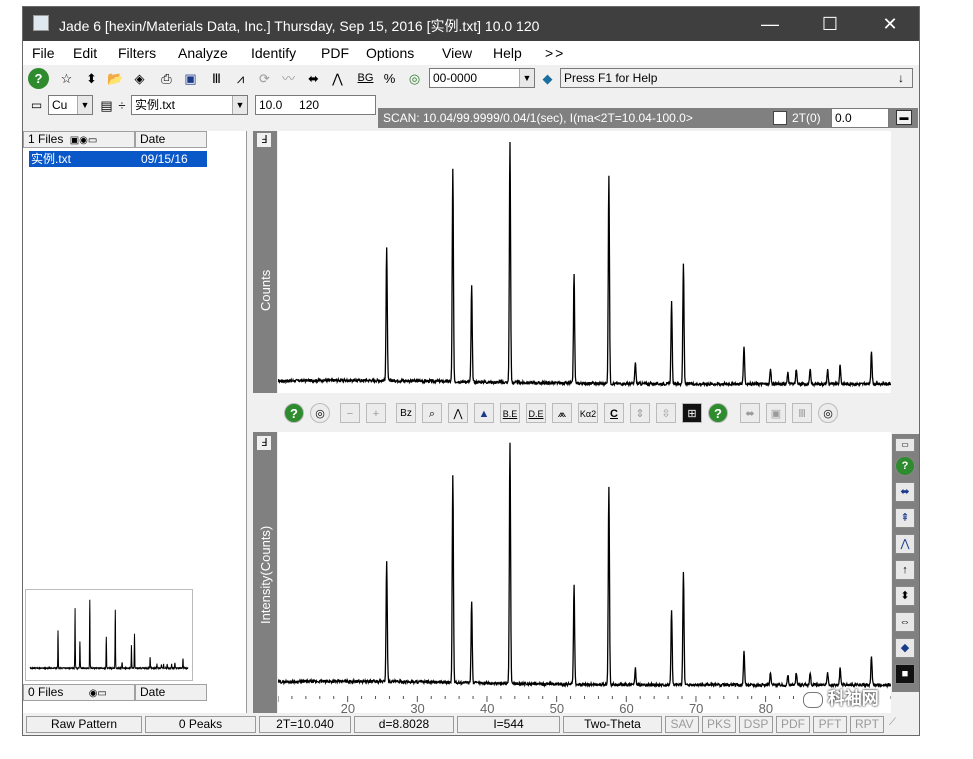  I want to click on files-header: 1 Files ▣◉▭, so click(79, 139).